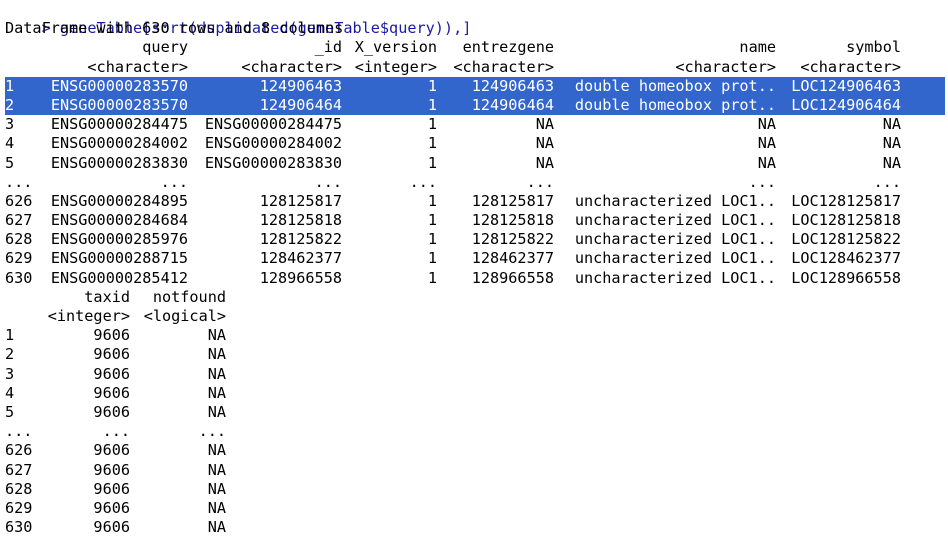  Describe the element at coordinates (300, 258) in the screenshot. I see `table-cell: 128462377` at that location.